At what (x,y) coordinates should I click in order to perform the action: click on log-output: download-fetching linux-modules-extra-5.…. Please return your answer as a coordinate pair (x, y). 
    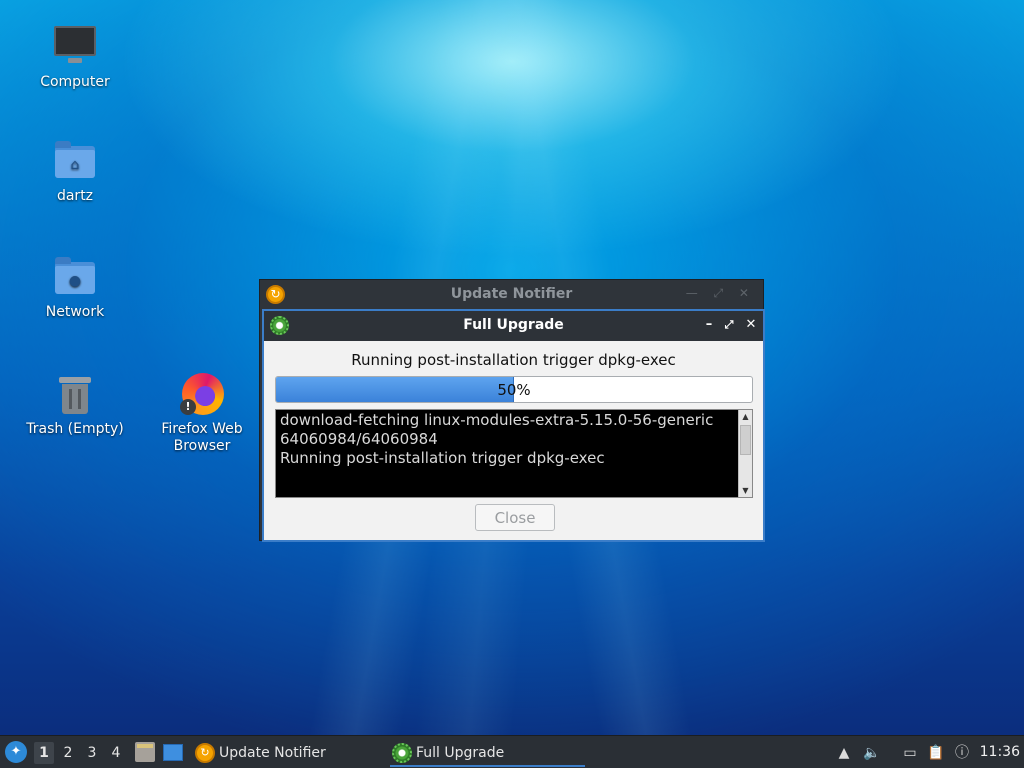
    Looking at the image, I should click on (514, 453).